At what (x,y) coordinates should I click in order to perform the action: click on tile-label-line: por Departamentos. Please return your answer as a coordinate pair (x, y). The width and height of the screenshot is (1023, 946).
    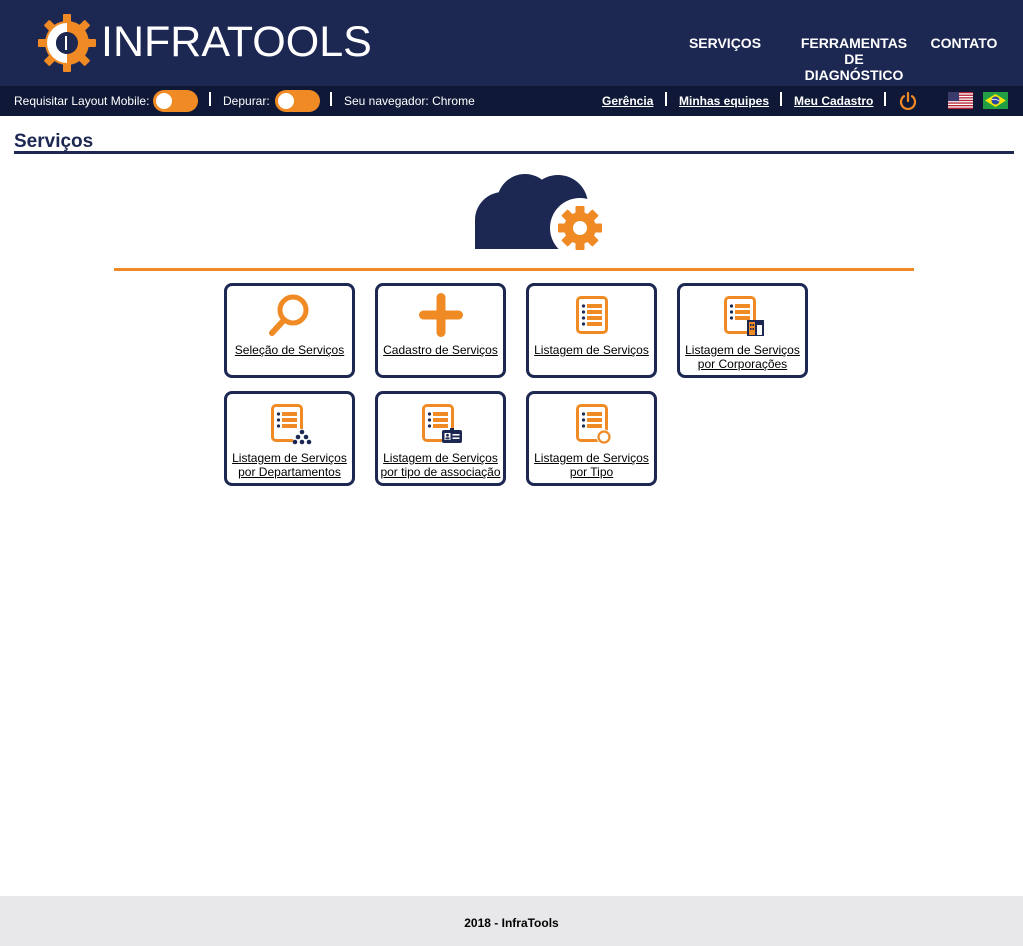
    Looking at the image, I should click on (289, 472).